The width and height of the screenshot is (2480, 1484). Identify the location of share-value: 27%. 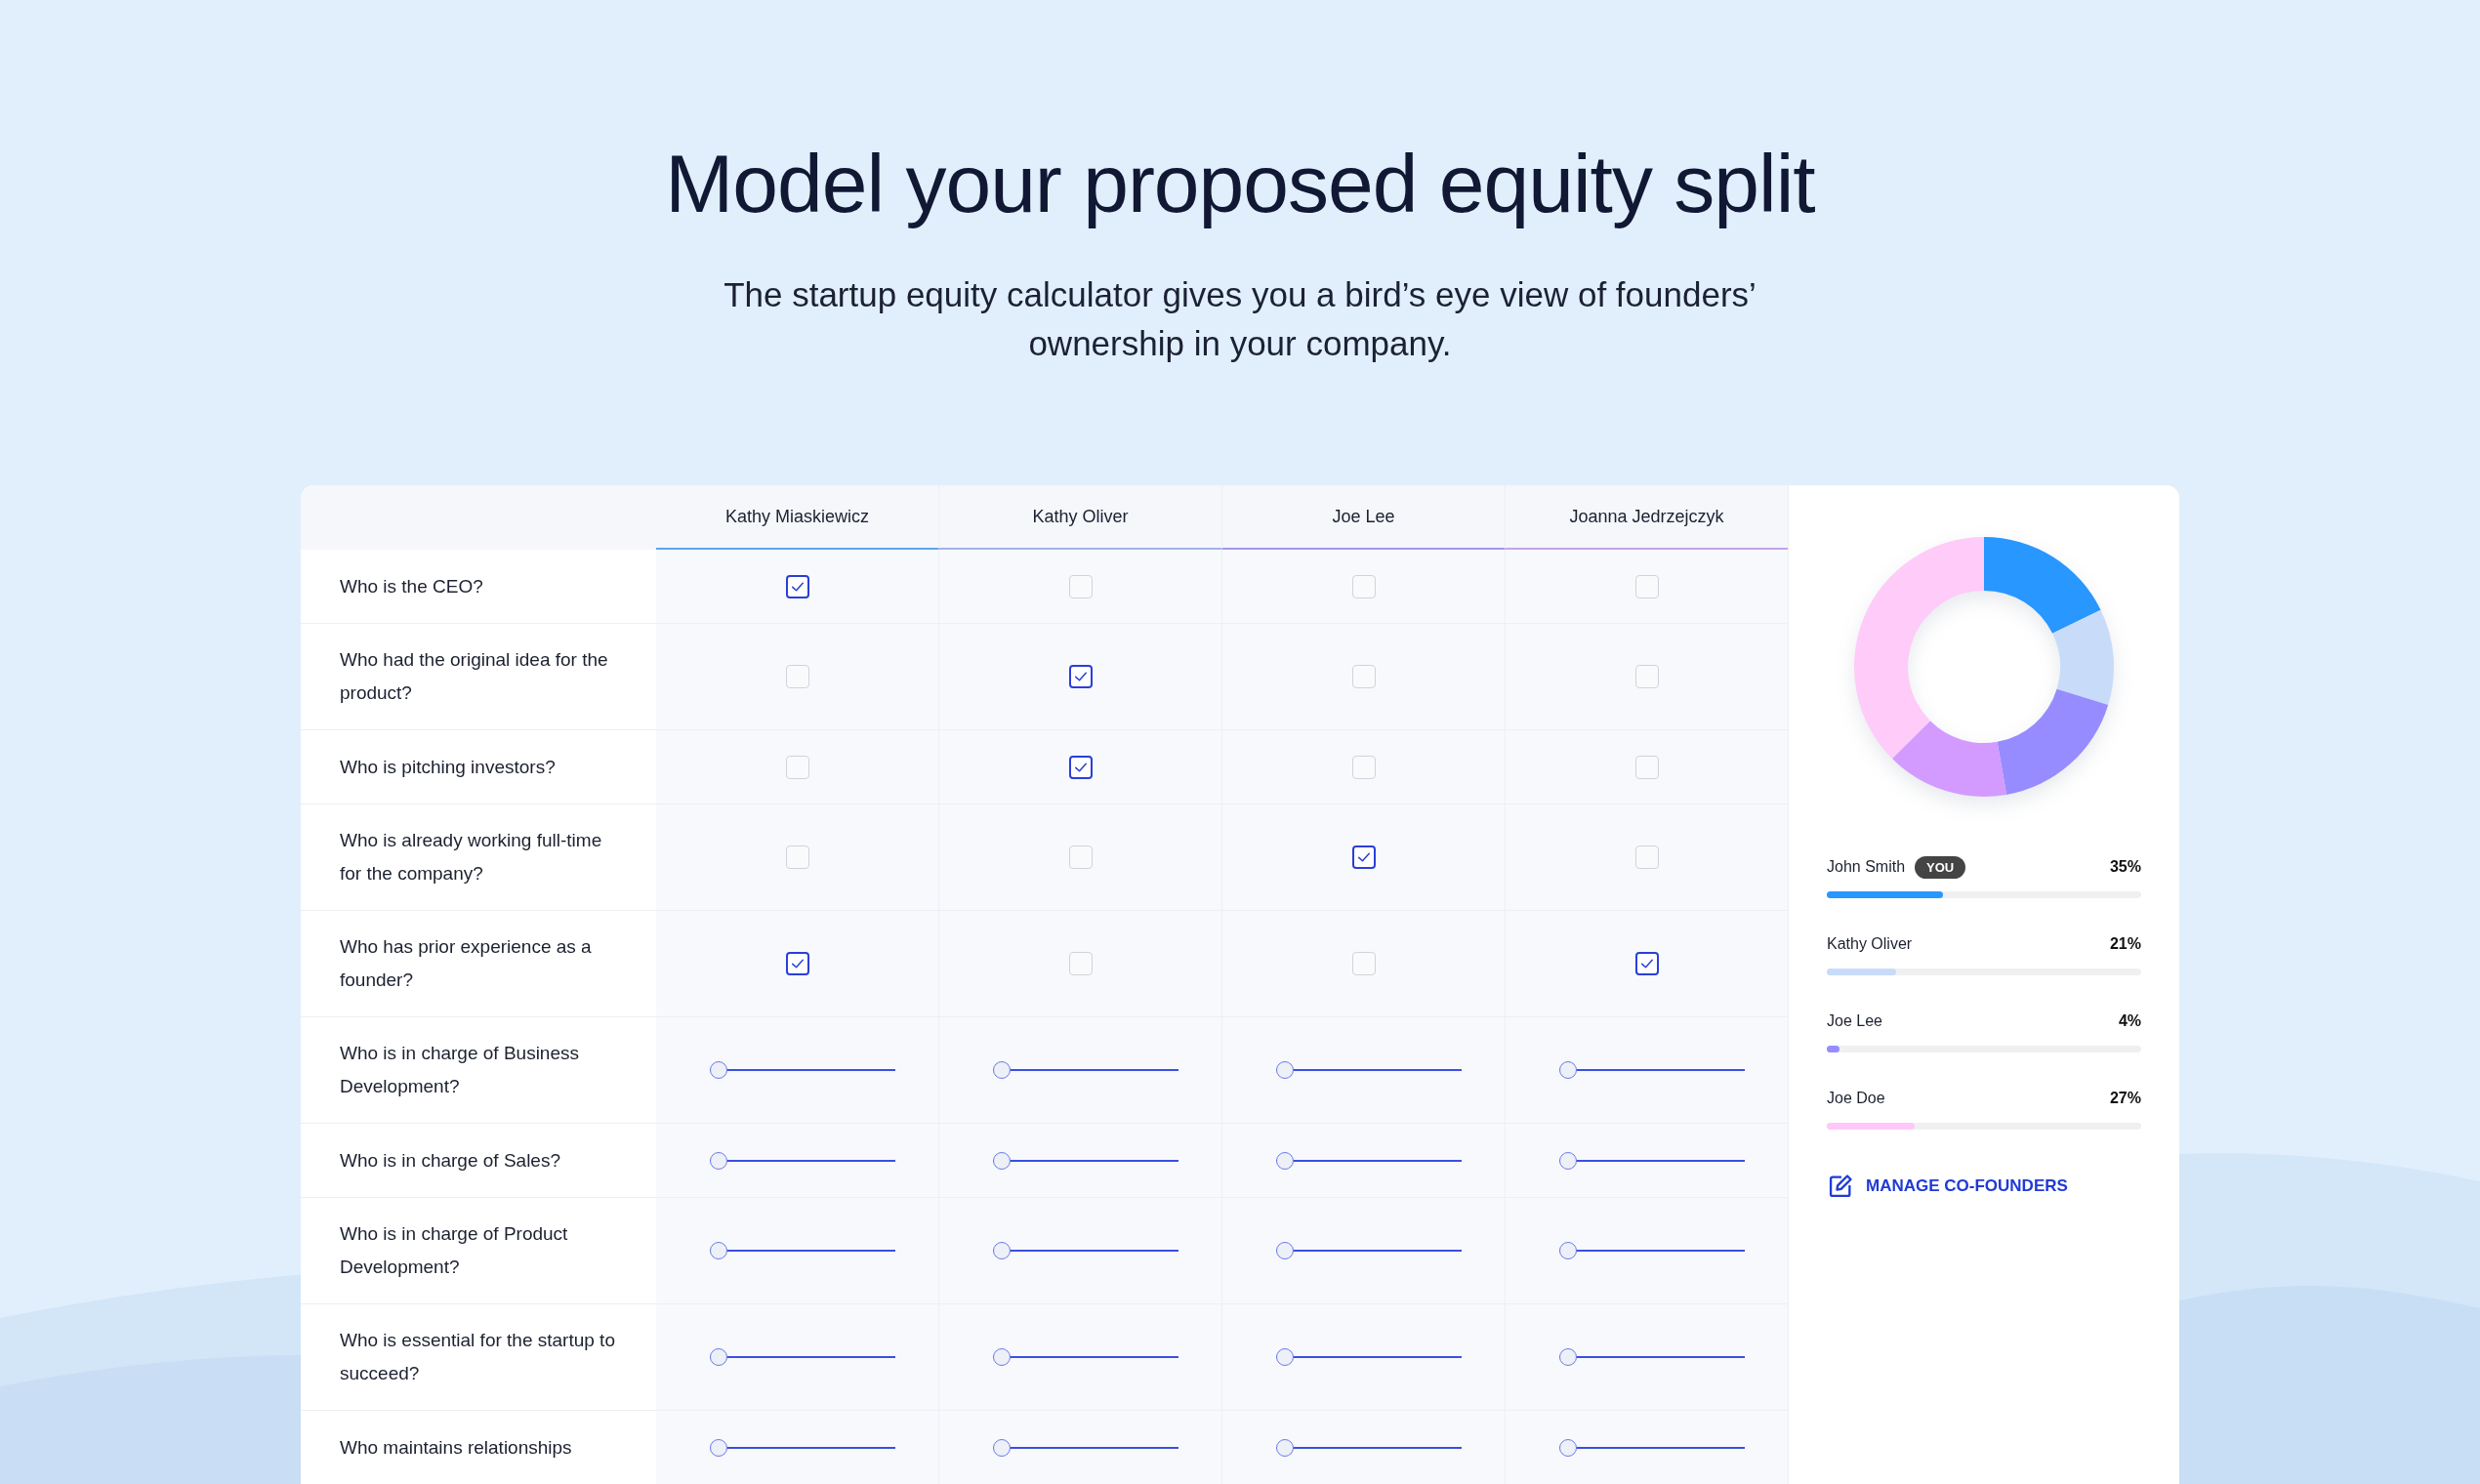
(2125, 1099).